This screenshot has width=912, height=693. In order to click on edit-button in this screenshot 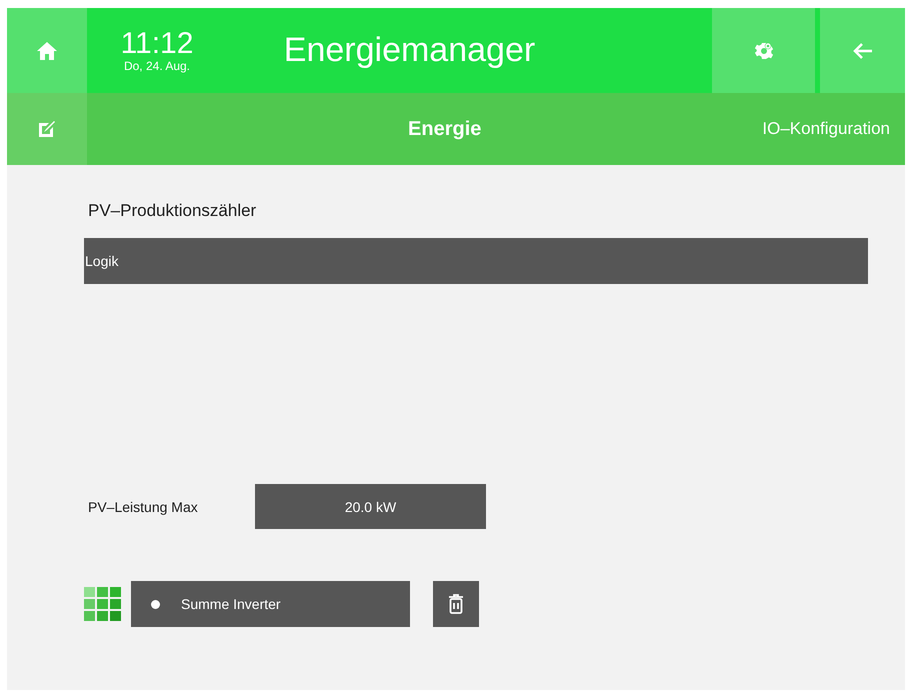, I will do `click(47, 129)`.